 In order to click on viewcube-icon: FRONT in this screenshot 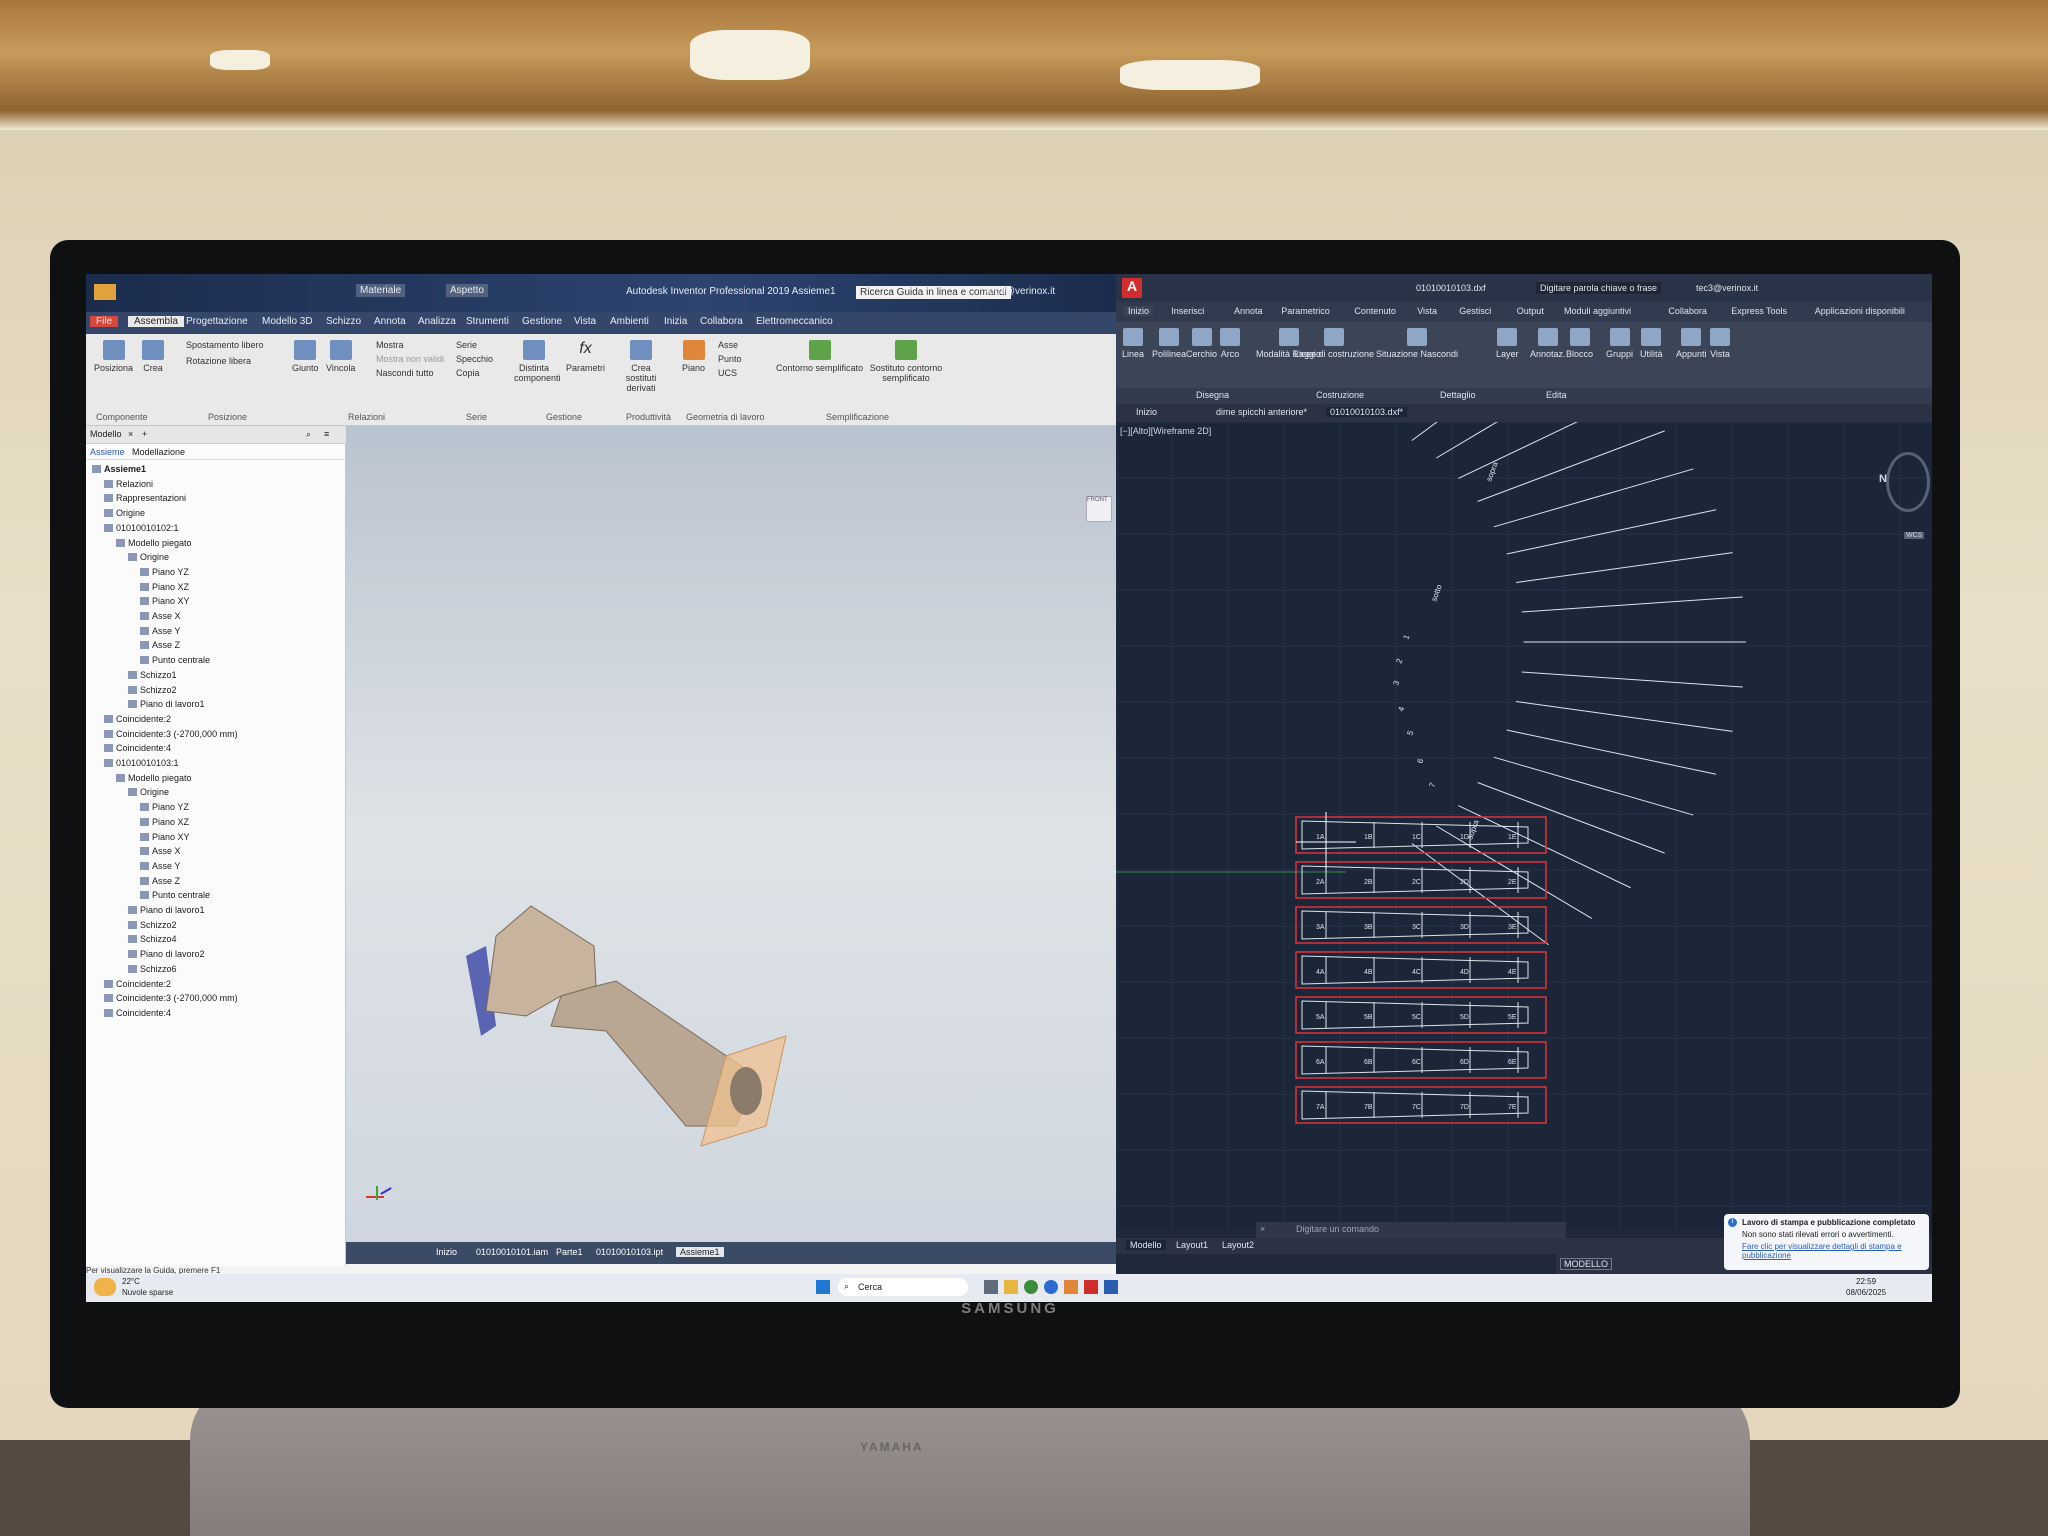, I will do `click(1099, 509)`.